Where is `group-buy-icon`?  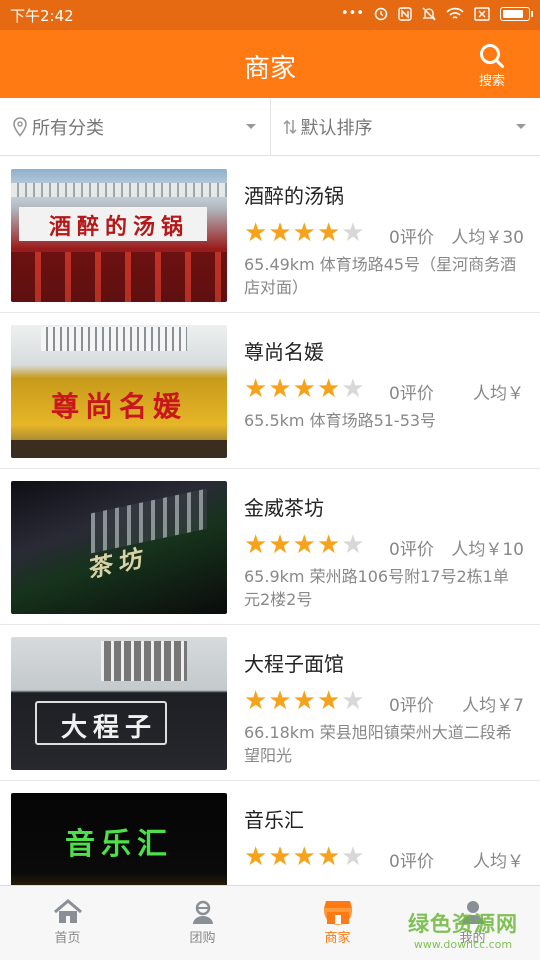 group-buy-icon is located at coordinates (202, 912).